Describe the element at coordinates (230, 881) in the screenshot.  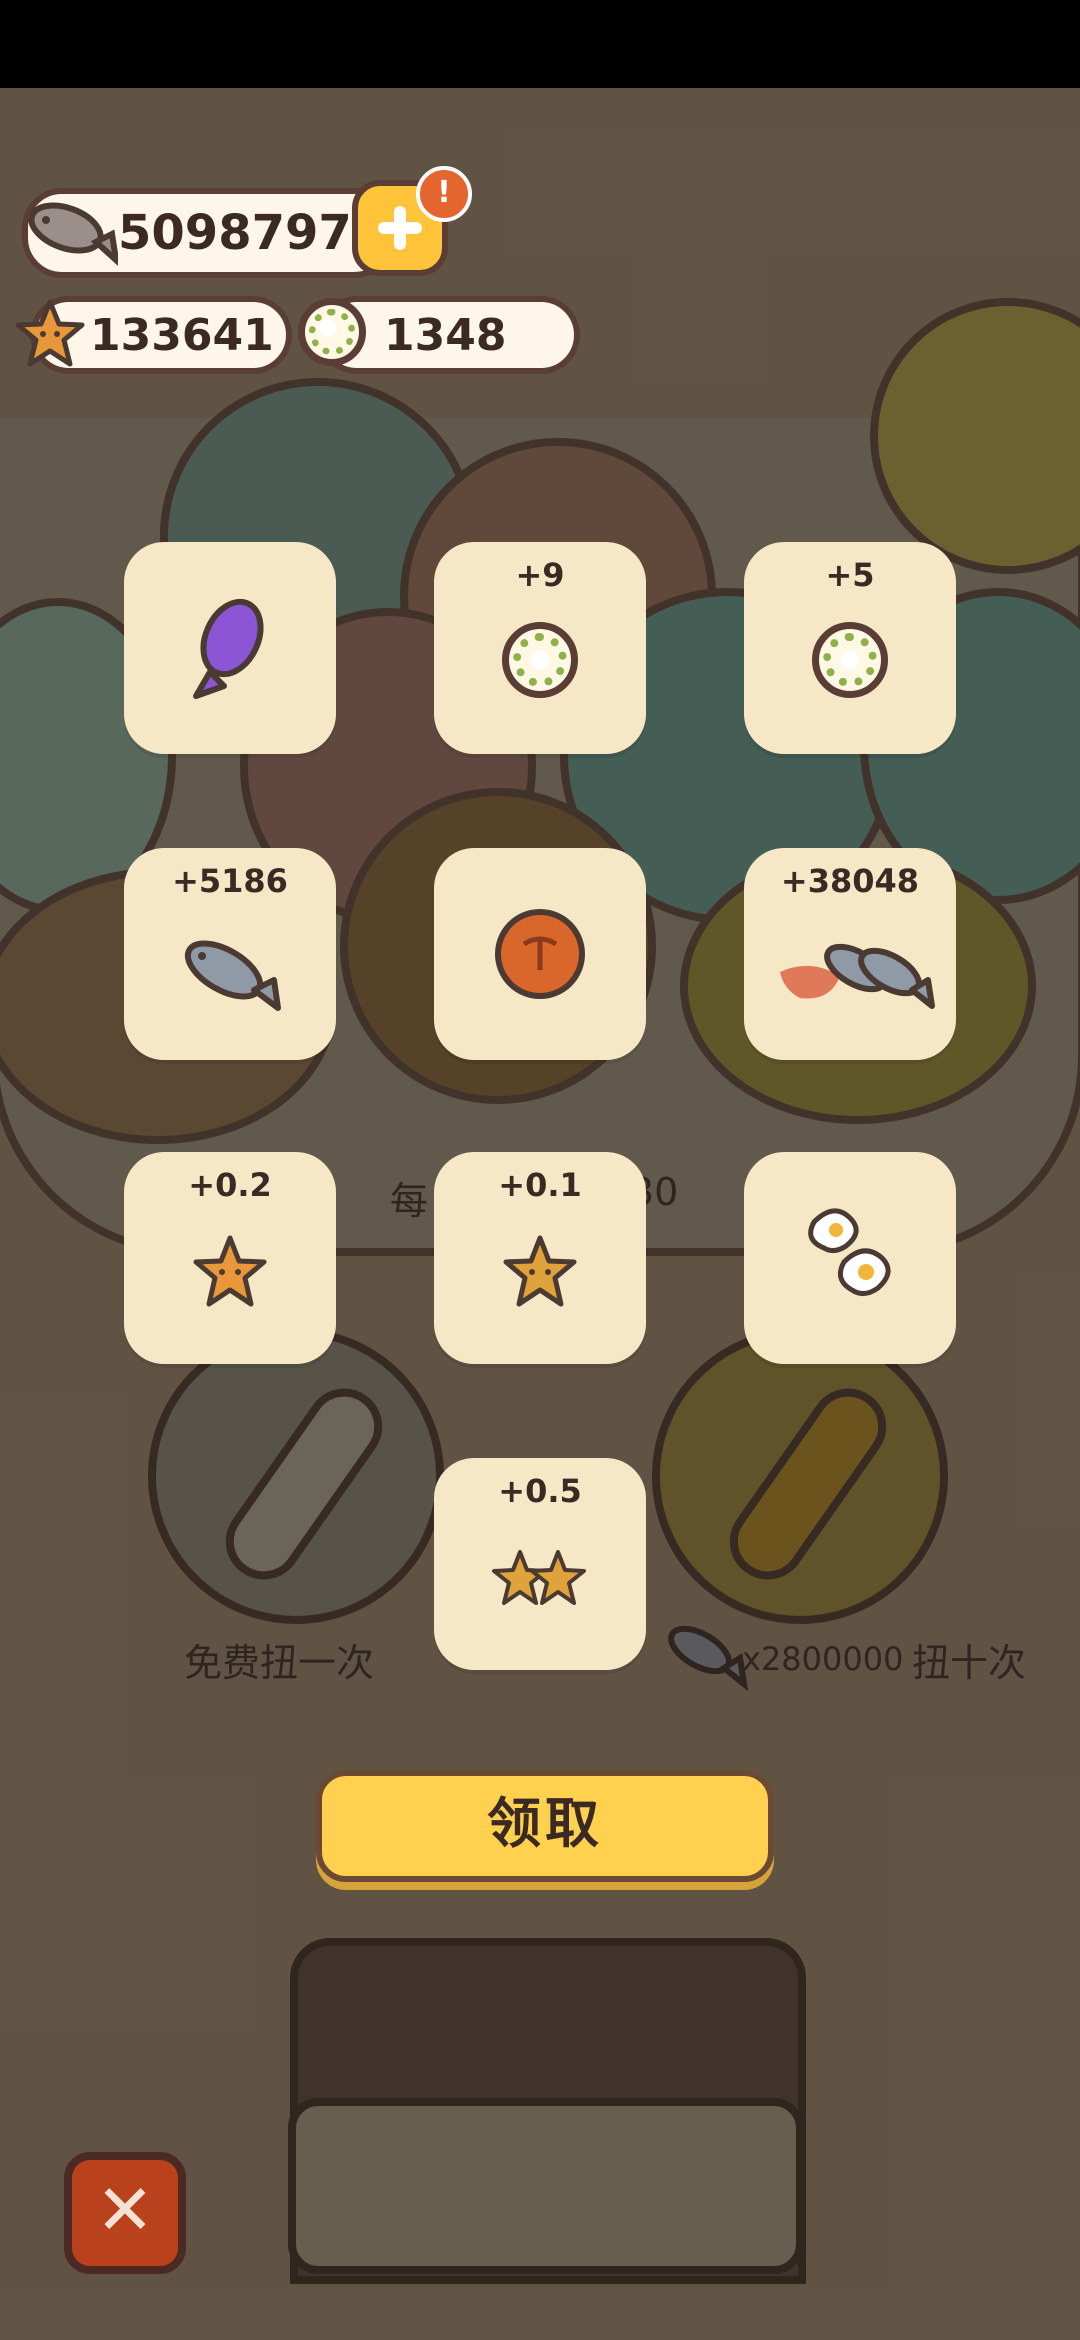
I see `reward-amount: +5186` at that location.